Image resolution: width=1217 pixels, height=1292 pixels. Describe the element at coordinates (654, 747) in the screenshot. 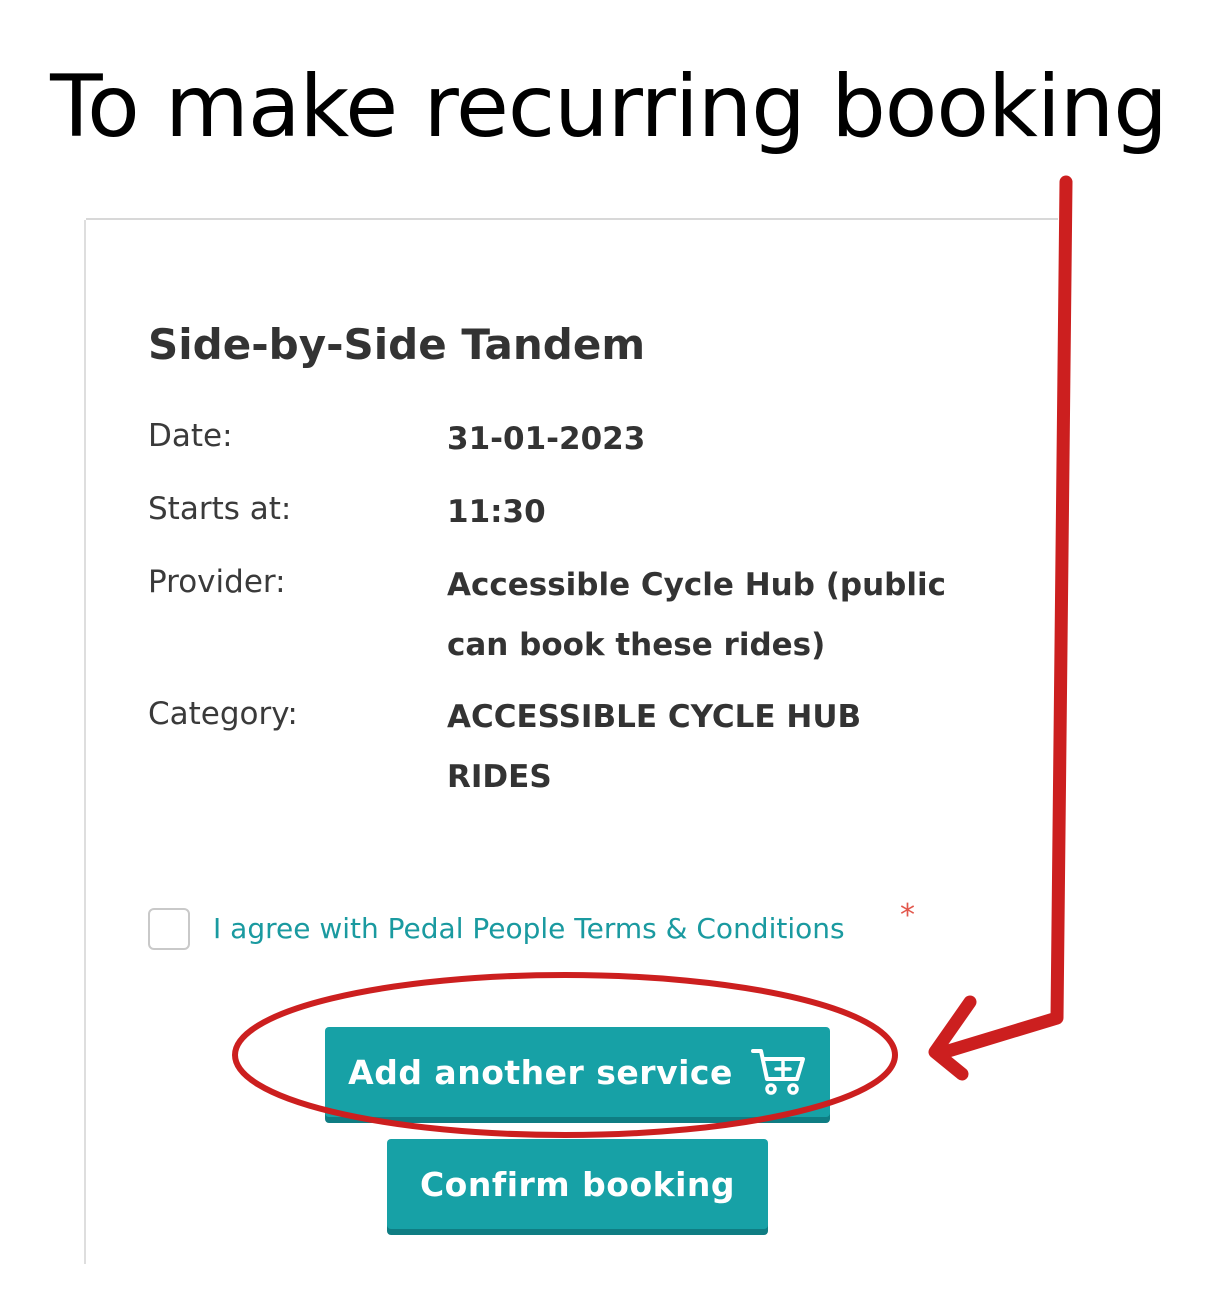

I see `category-value: ACCESSIBLE CYCLE HUB RIDES` at that location.